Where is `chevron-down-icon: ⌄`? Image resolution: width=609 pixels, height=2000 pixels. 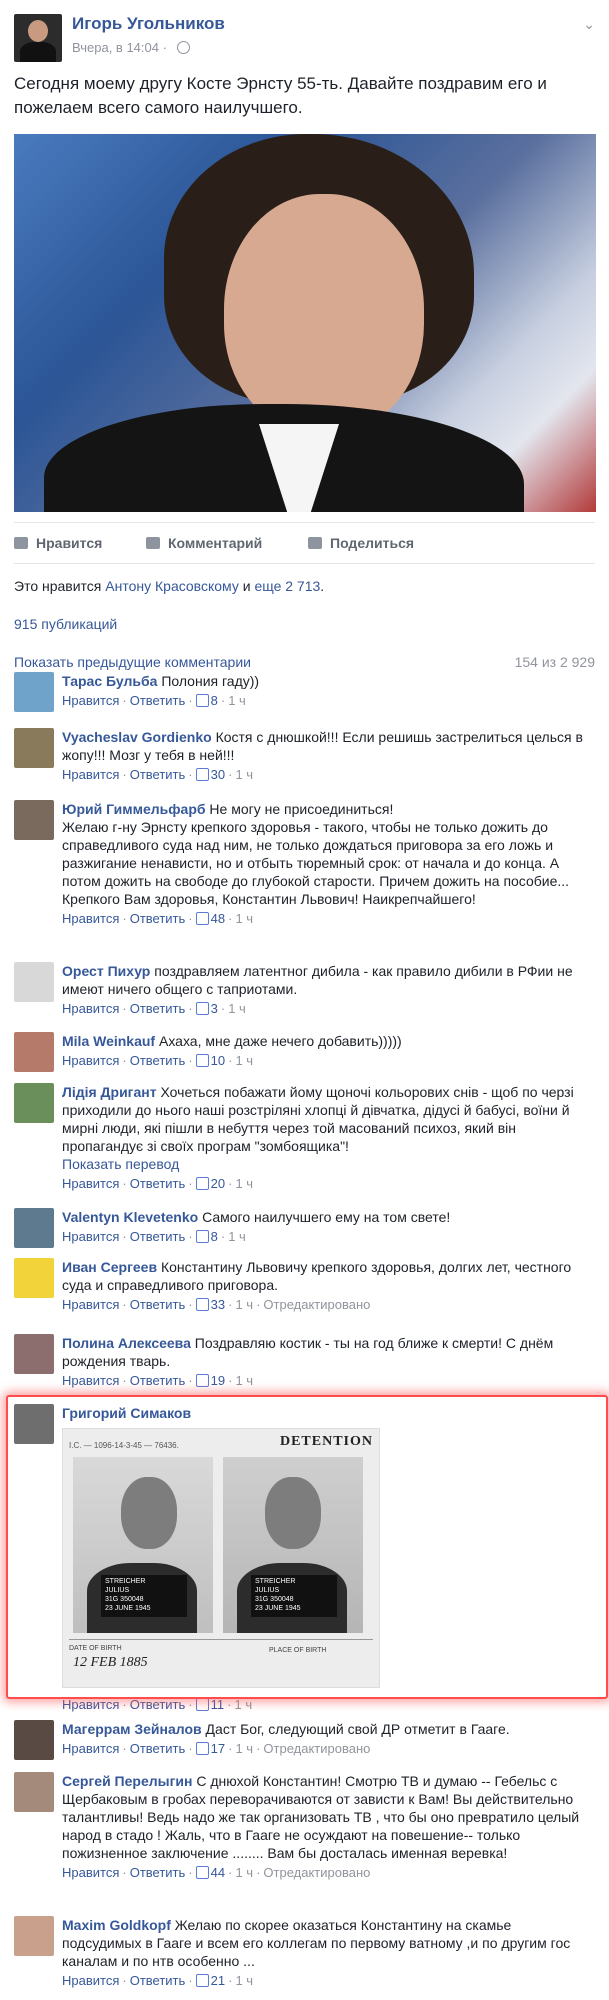
chevron-down-icon: ⌄ is located at coordinates (589, 24).